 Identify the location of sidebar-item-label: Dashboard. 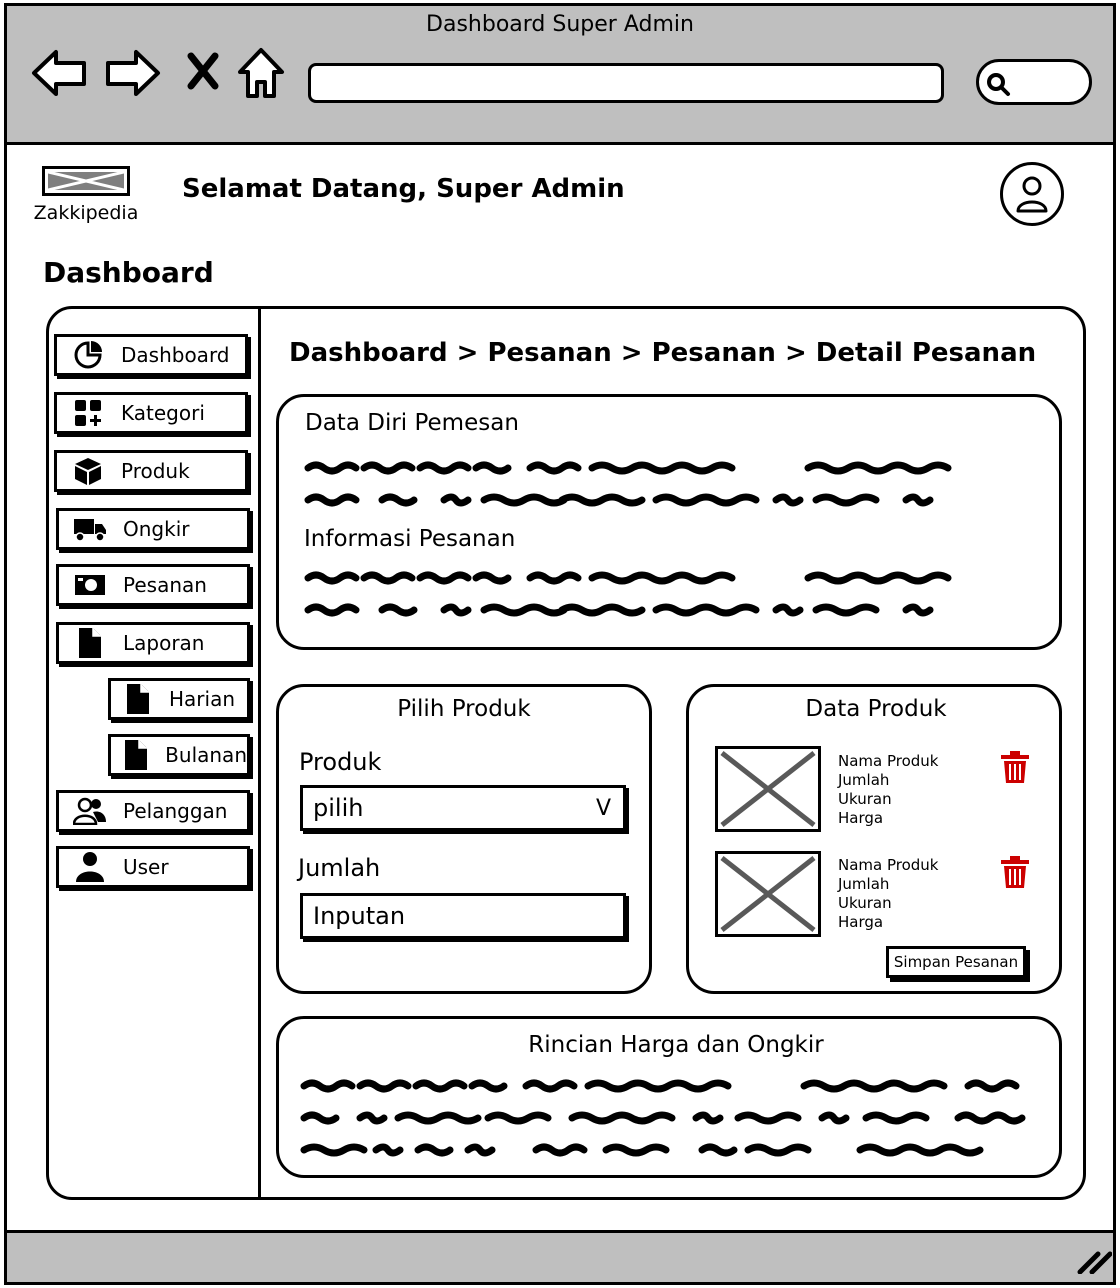
(175, 355).